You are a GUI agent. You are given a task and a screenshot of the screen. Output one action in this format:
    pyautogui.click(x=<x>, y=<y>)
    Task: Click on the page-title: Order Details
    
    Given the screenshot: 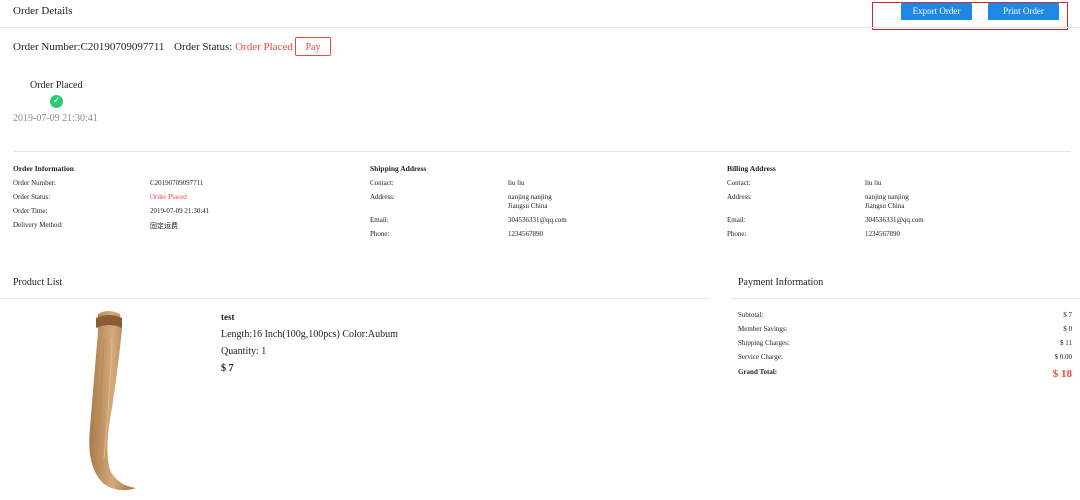 What is the action you would take?
    pyautogui.click(x=43, y=11)
    